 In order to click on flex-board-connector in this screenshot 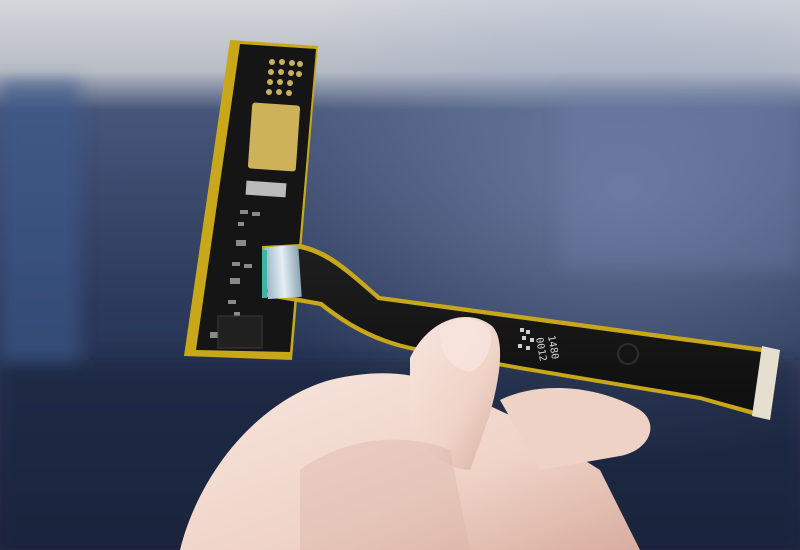, I will do `click(283, 272)`.